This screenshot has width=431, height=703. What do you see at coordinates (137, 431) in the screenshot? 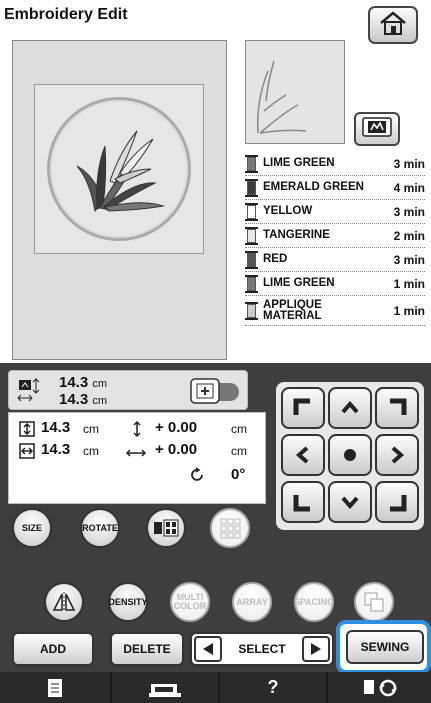
I see `vertical-offset-icon` at bounding box center [137, 431].